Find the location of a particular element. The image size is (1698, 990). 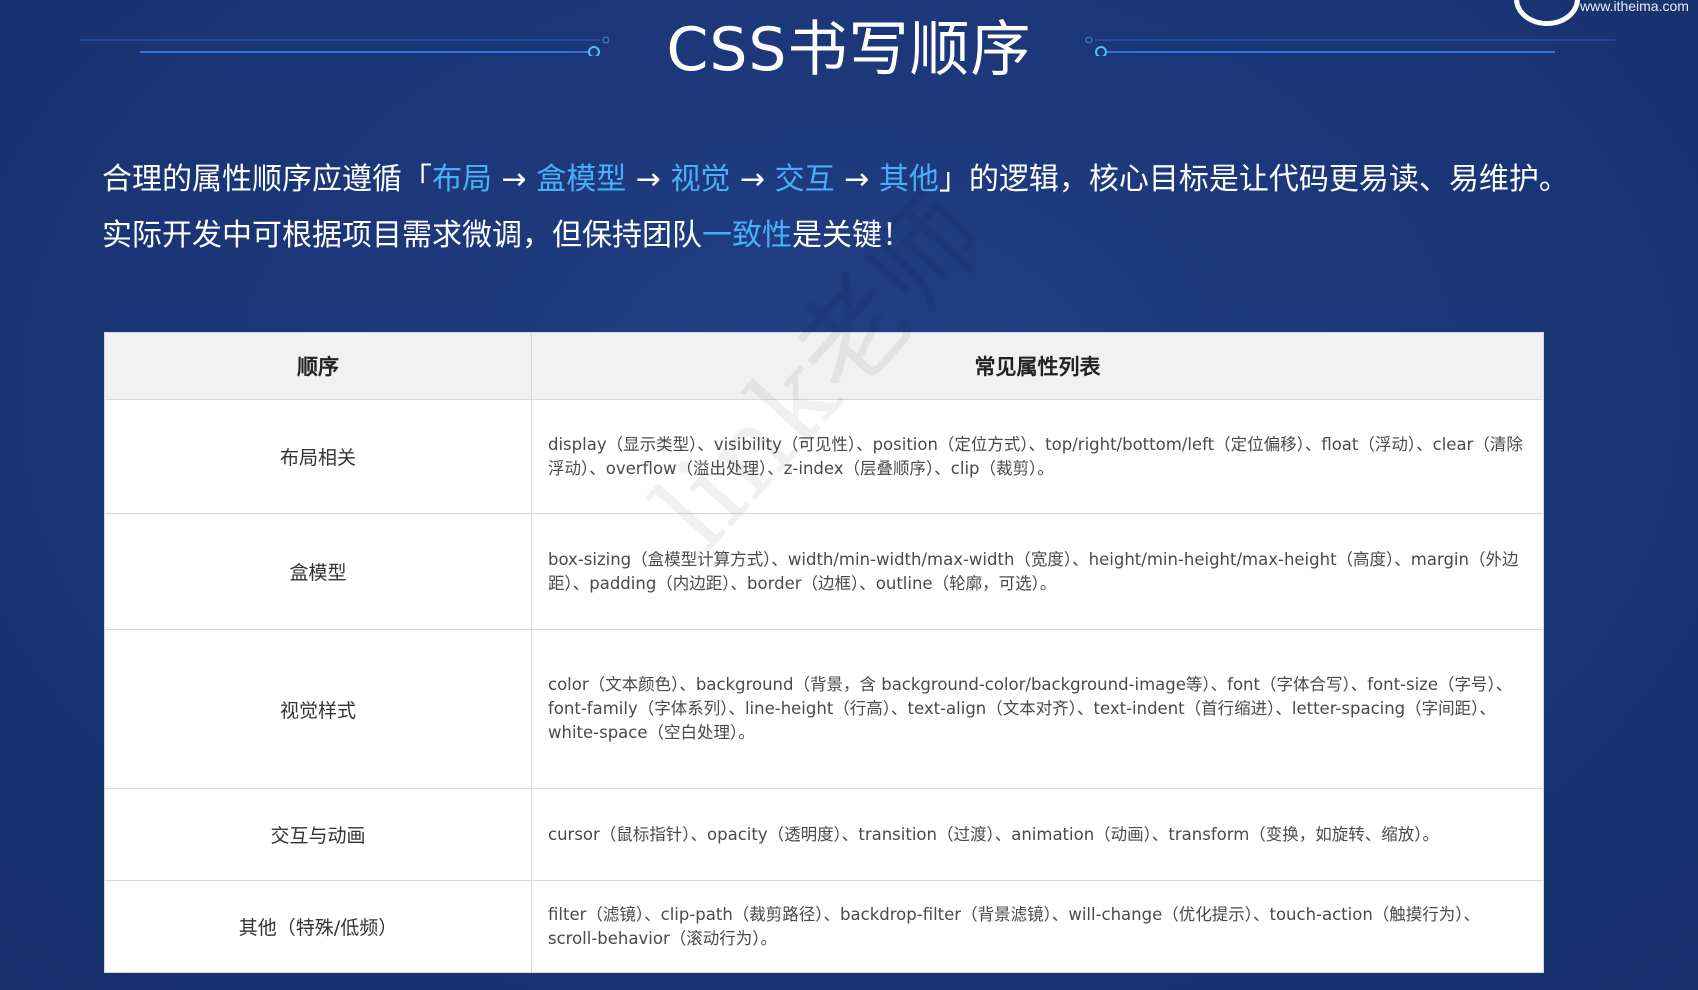

header-order: 顺序 is located at coordinates (318, 366).